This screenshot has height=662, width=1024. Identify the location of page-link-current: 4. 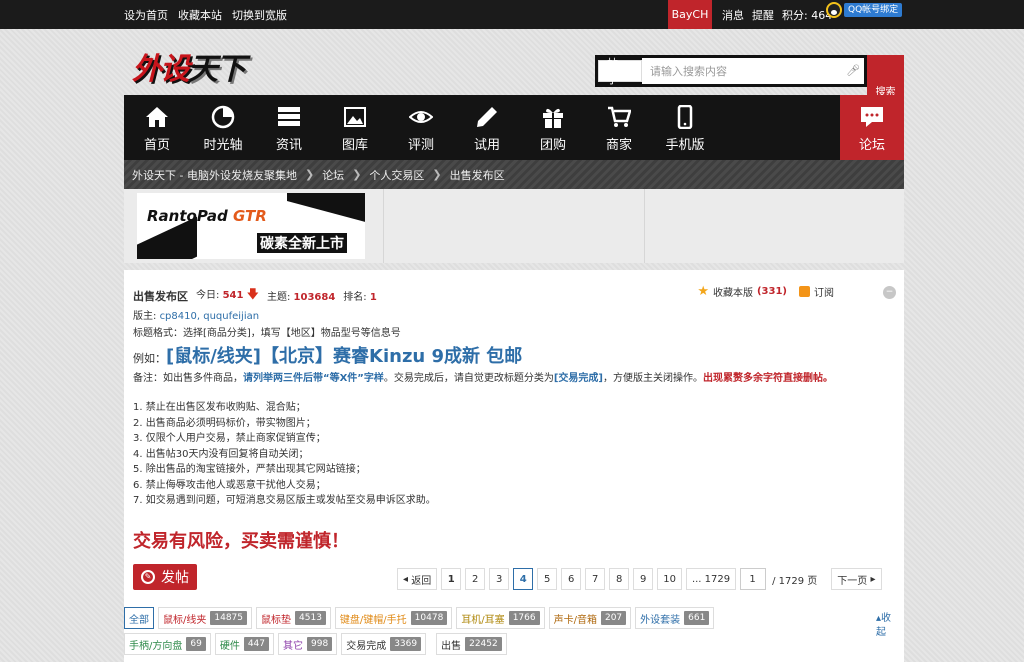
(523, 579).